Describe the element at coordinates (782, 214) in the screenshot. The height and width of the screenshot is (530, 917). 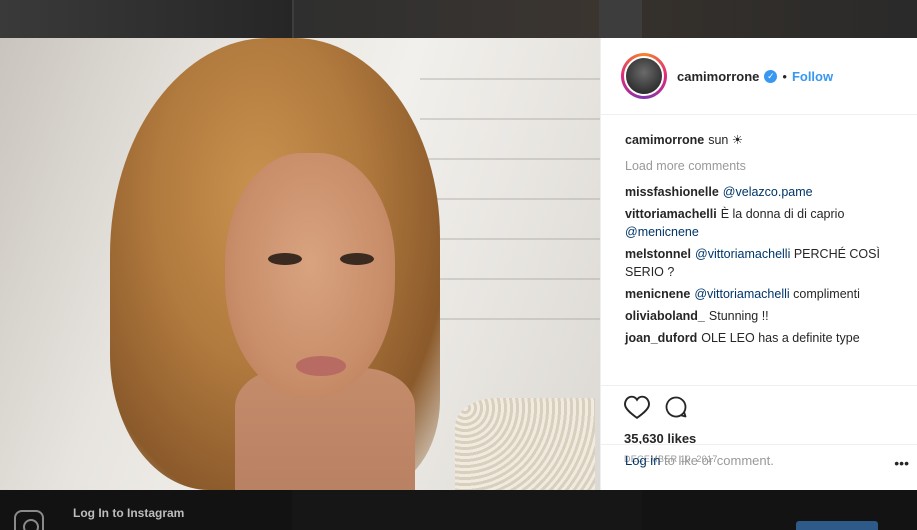
I see `comment-text: È la donna di di caprio` at that location.